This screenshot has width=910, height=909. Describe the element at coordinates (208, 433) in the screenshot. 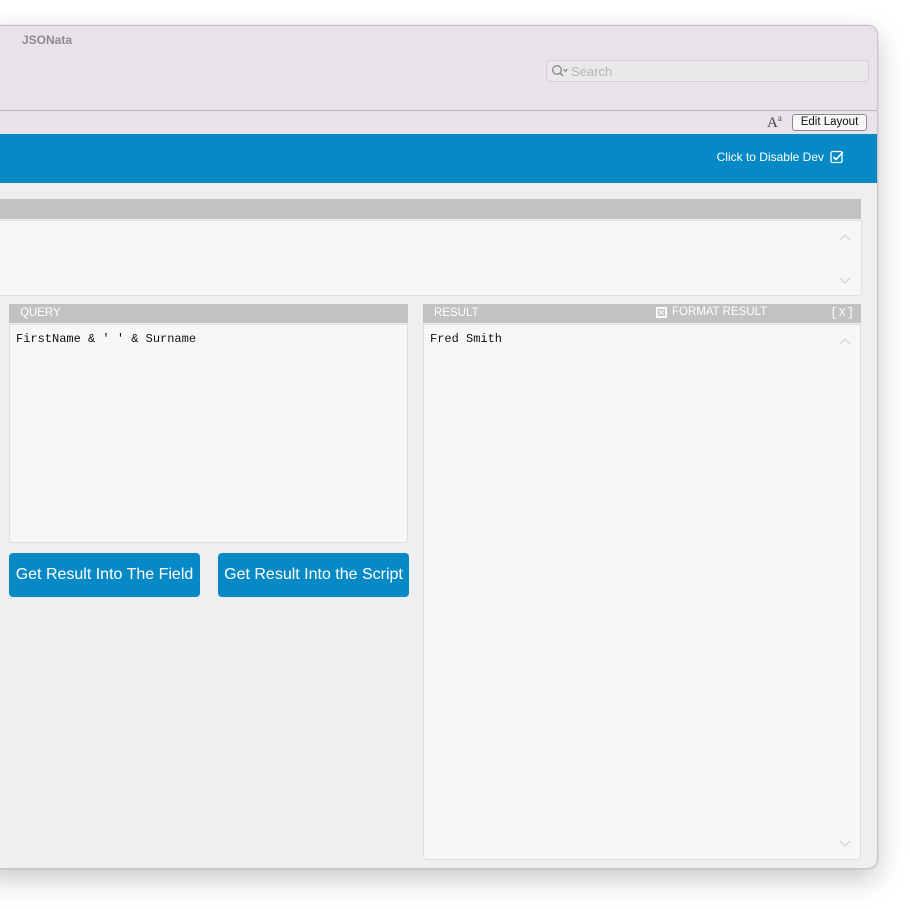

I see `query-editor: FirstName & ' ' & Surname` at that location.